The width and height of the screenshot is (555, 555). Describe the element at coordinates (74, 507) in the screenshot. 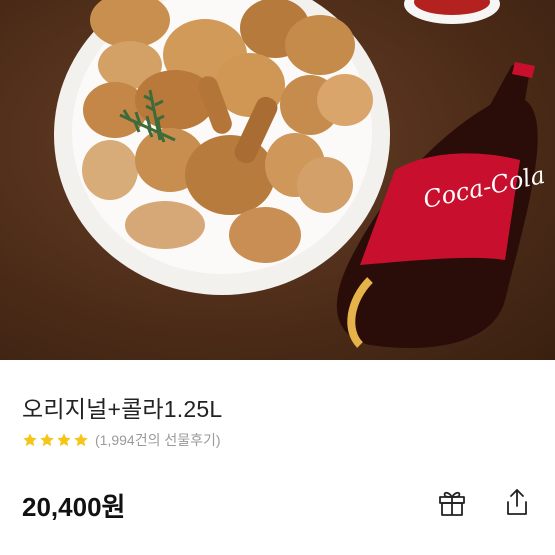

I see `product-price: 20,400원` at that location.